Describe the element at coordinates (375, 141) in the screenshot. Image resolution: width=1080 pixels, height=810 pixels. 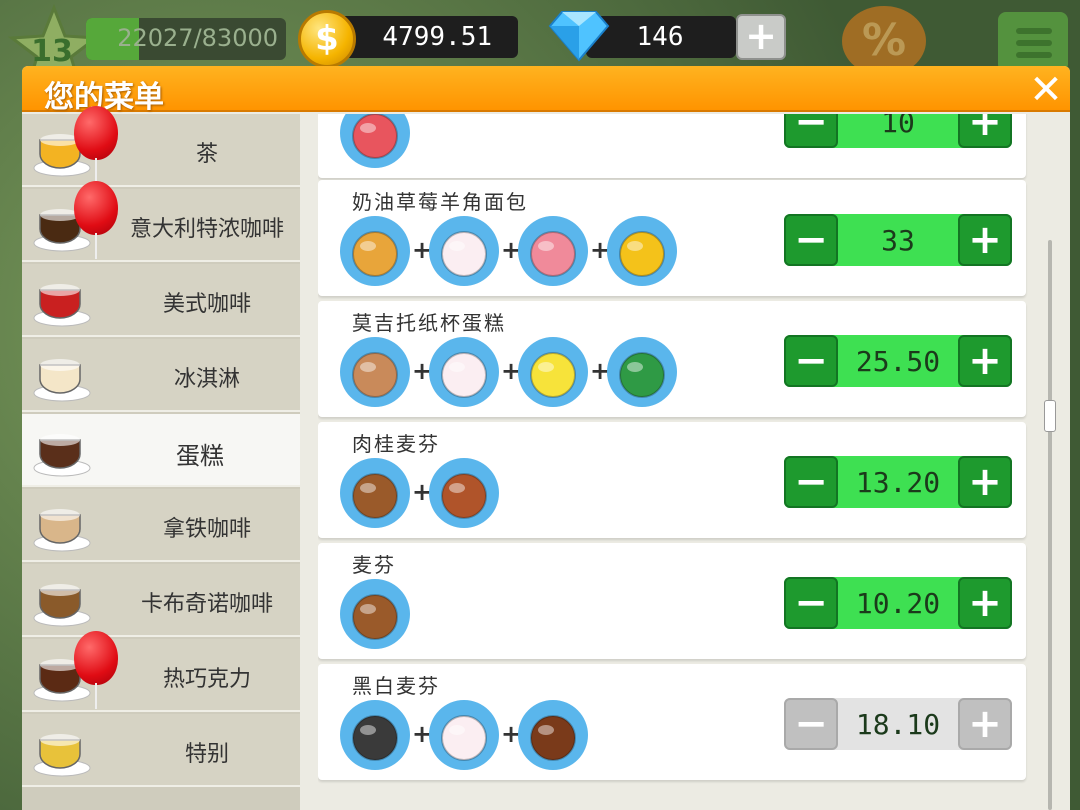
I see `raspberry-cake-icon` at that location.